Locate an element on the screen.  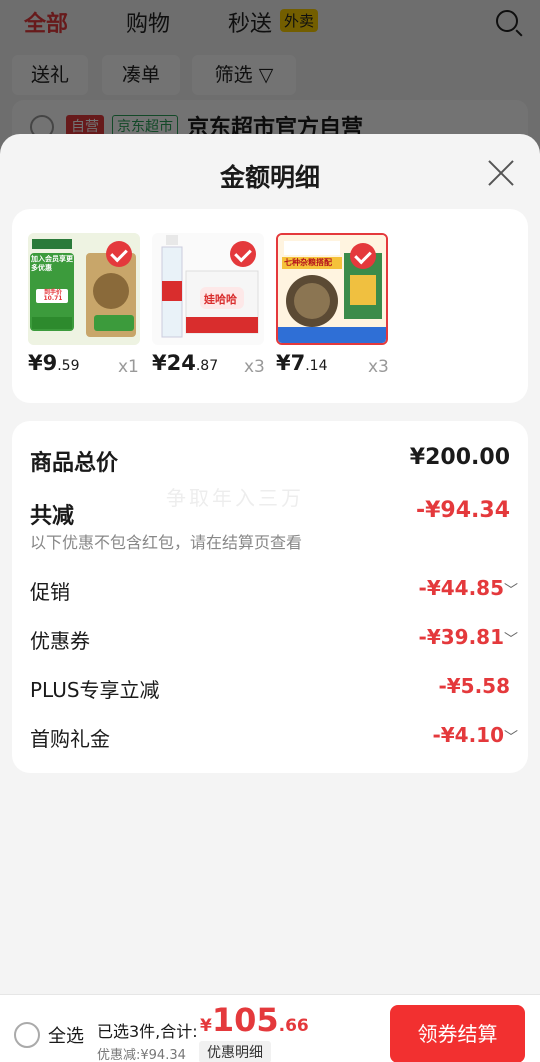
breakdown-row-first-gift: 首购礼金 -¥4.10 ﹀ is located at coordinates (274, 737).